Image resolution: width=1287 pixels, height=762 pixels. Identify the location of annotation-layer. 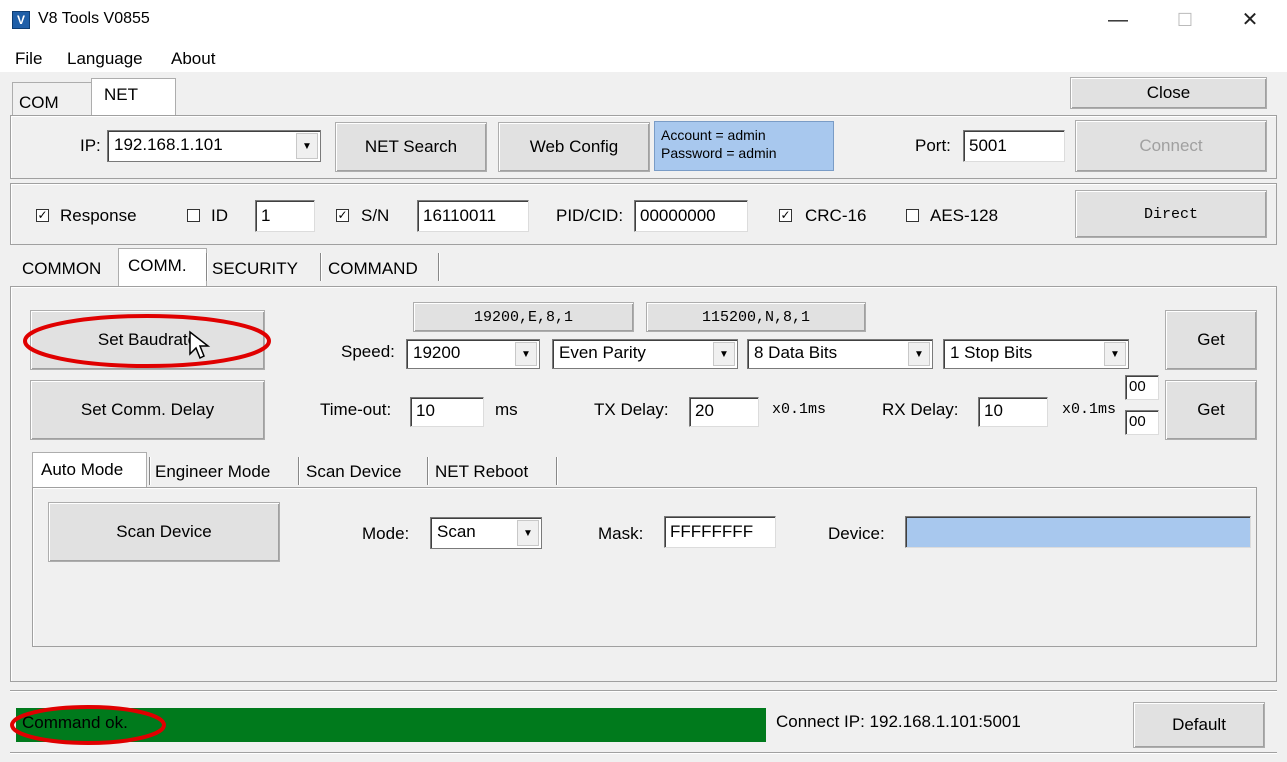
(140, 529).